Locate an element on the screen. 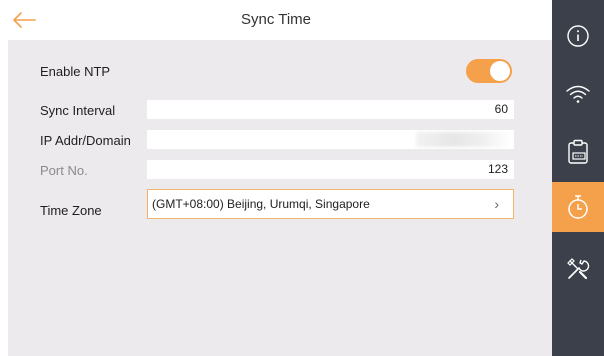 Image resolution: width=604 pixels, height=356 pixels. chevron-right-icon: › is located at coordinates (496, 204).